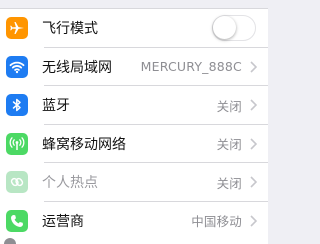 This screenshot has width=320, height=244. What do you see at coordinates (56, 106) in the screenshot?
I see `bluetooth-label: 蓝牙` at bounding box center [56, 106].